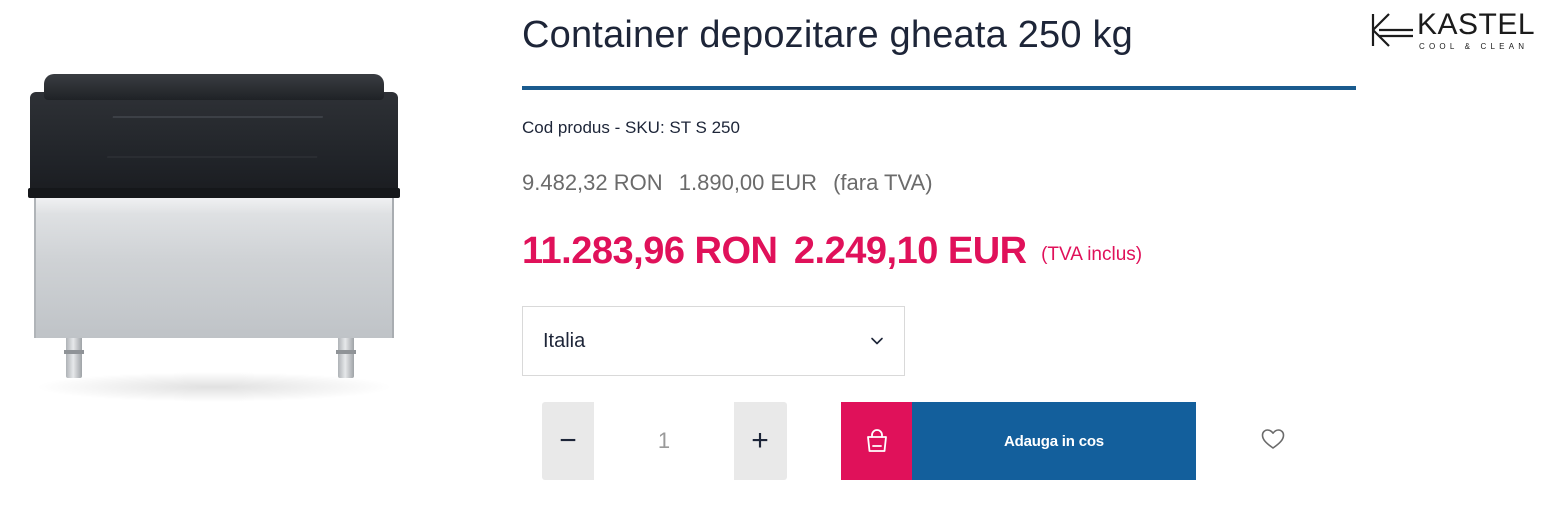 The height and width of the screenshot is (511, 1543). Describe the element at coordinates (214, 267) in the screenshot. I see `bin-body` at that location.